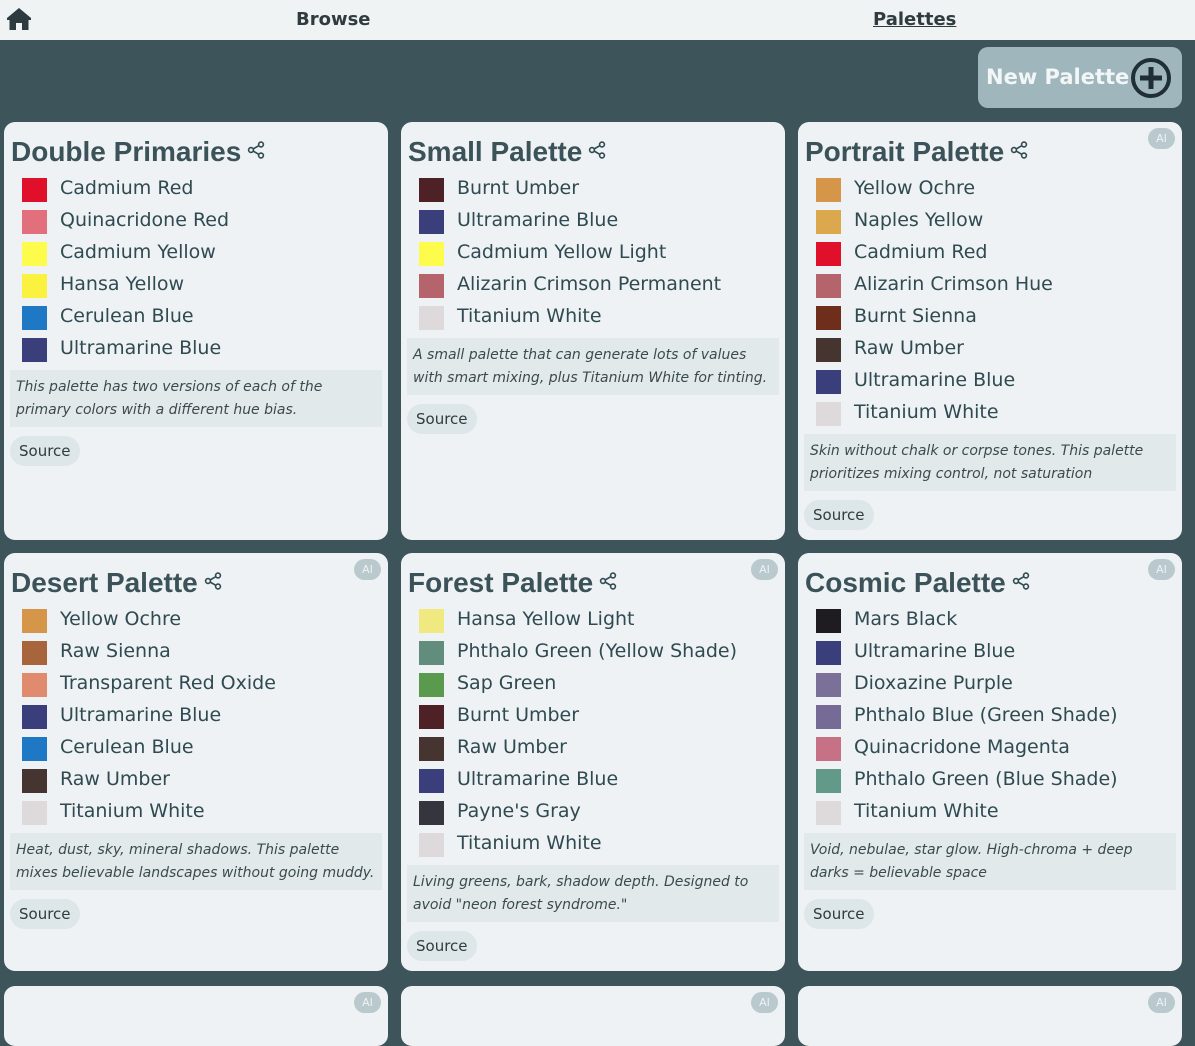  I want to click on nav-palettes-link: Palettes, so click(914, 19).